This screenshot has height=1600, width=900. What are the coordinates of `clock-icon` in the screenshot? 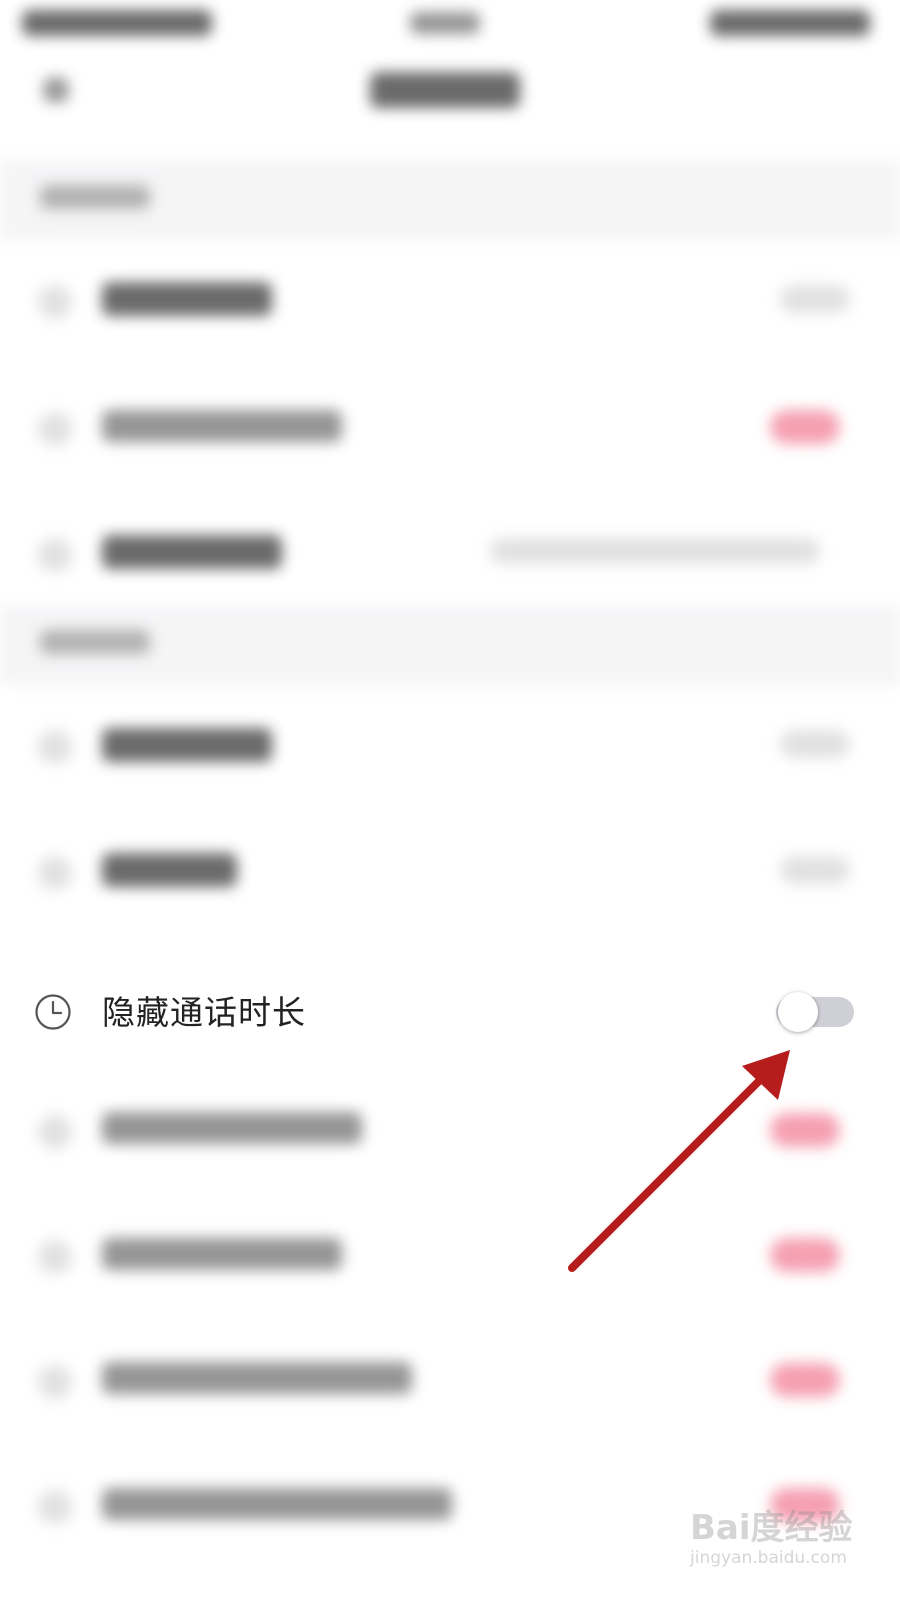 It's located at (53, 1012).